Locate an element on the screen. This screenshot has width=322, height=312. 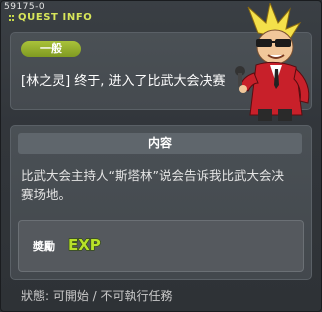
exp-icon: EXP is located at coordinates (84, 244).